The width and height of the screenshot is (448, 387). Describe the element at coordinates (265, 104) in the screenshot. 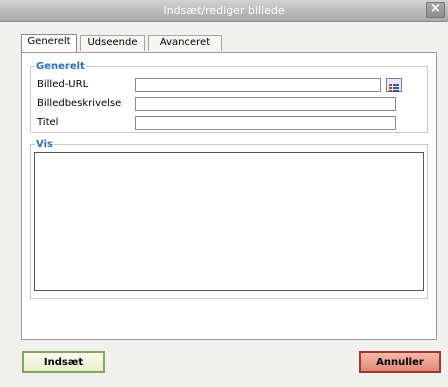

I see `image-description-input` at that location.